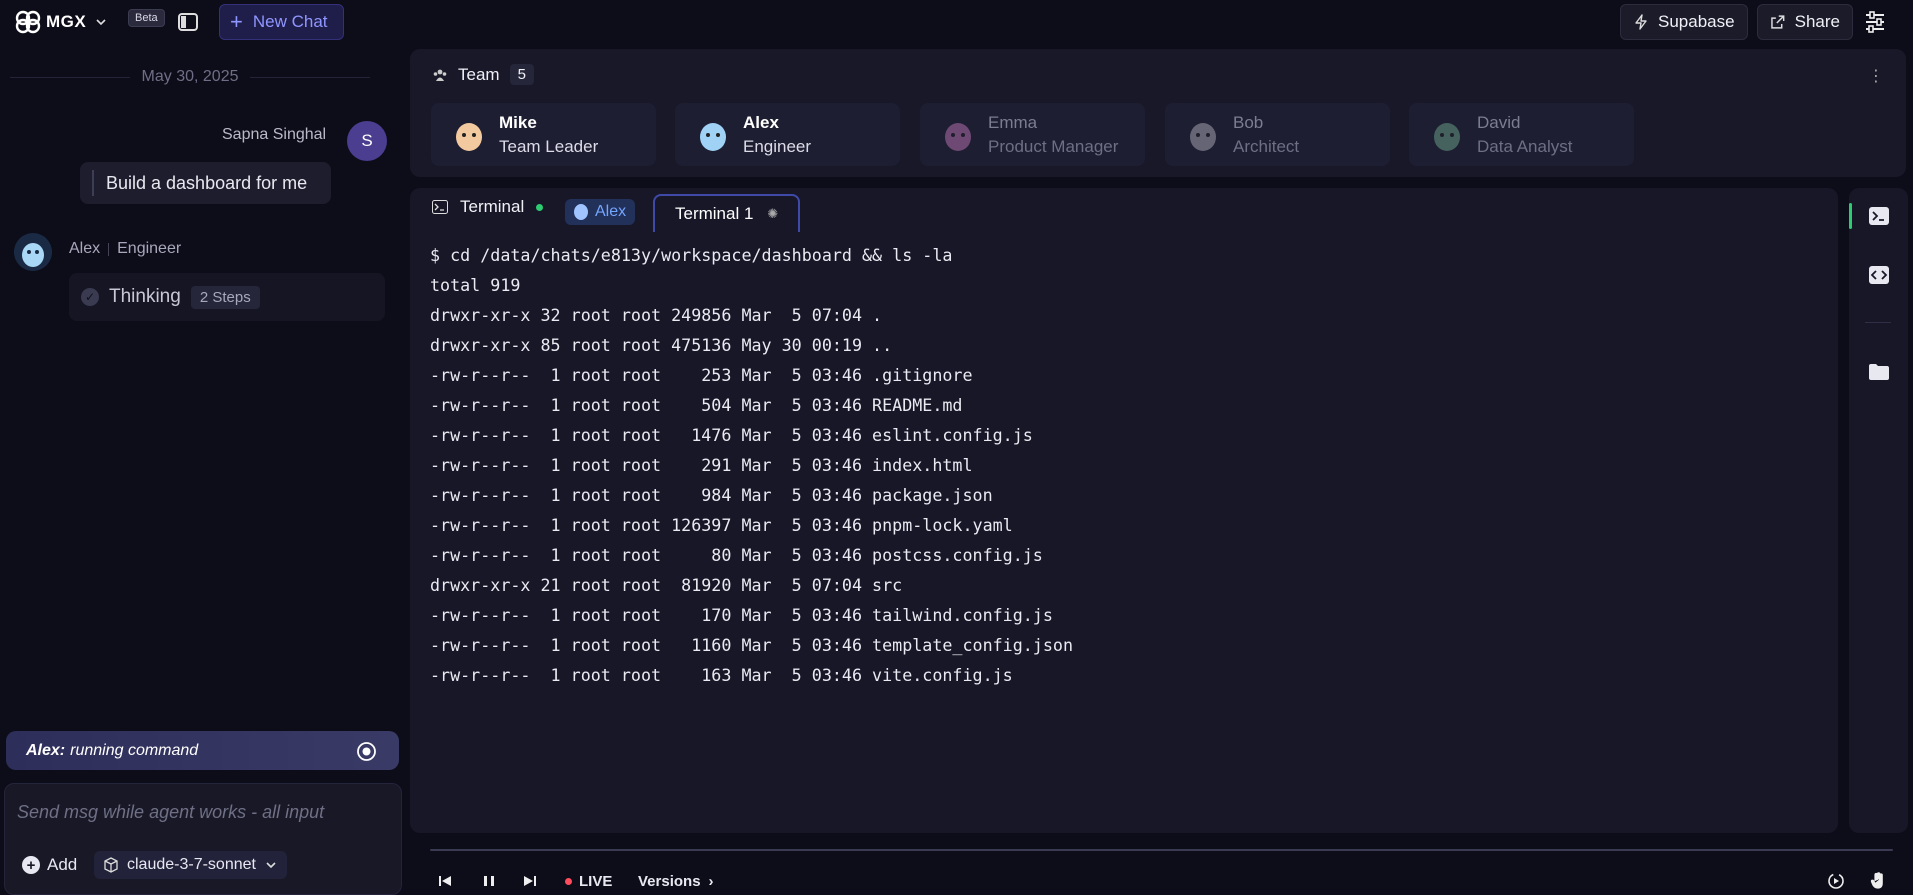  What do you see at coordinates (1525, 146) in the screenshot?
I see `member-role: Data Analyst` at bounding box center [1525, 146].